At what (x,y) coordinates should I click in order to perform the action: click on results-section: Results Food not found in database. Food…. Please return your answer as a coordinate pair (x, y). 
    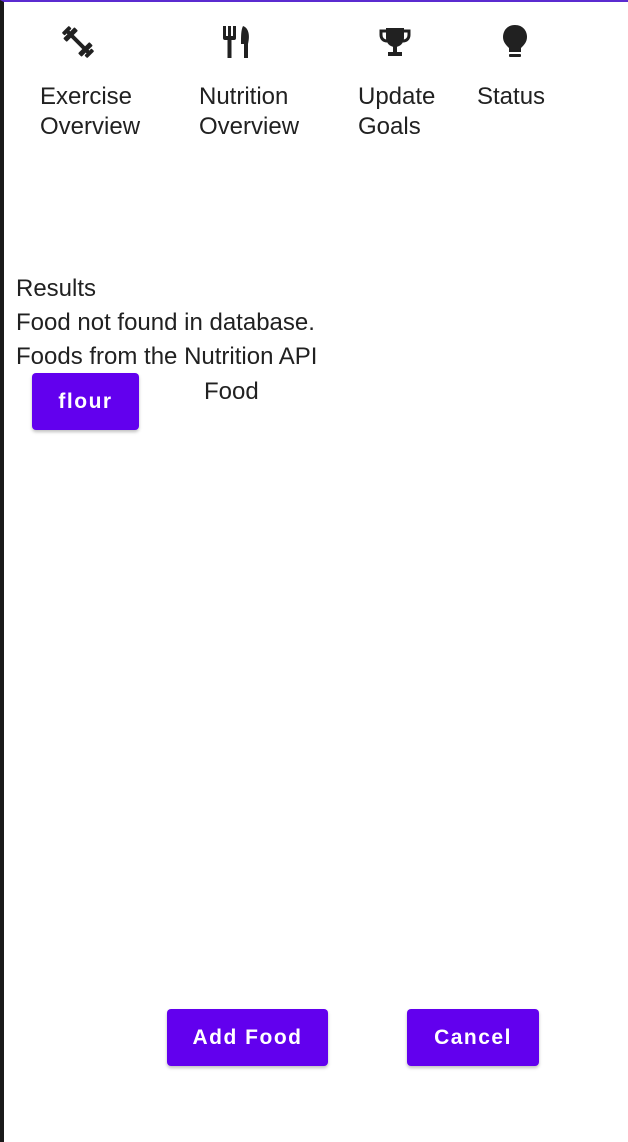
    Looking at the image, I should click on (166, 323).